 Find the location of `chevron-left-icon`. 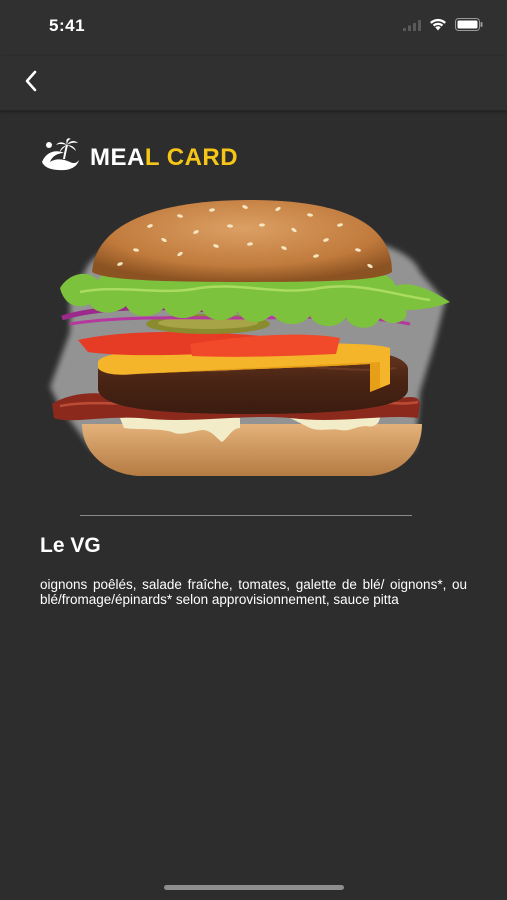

chevron-left-icon is located at coordinates (31, 83).